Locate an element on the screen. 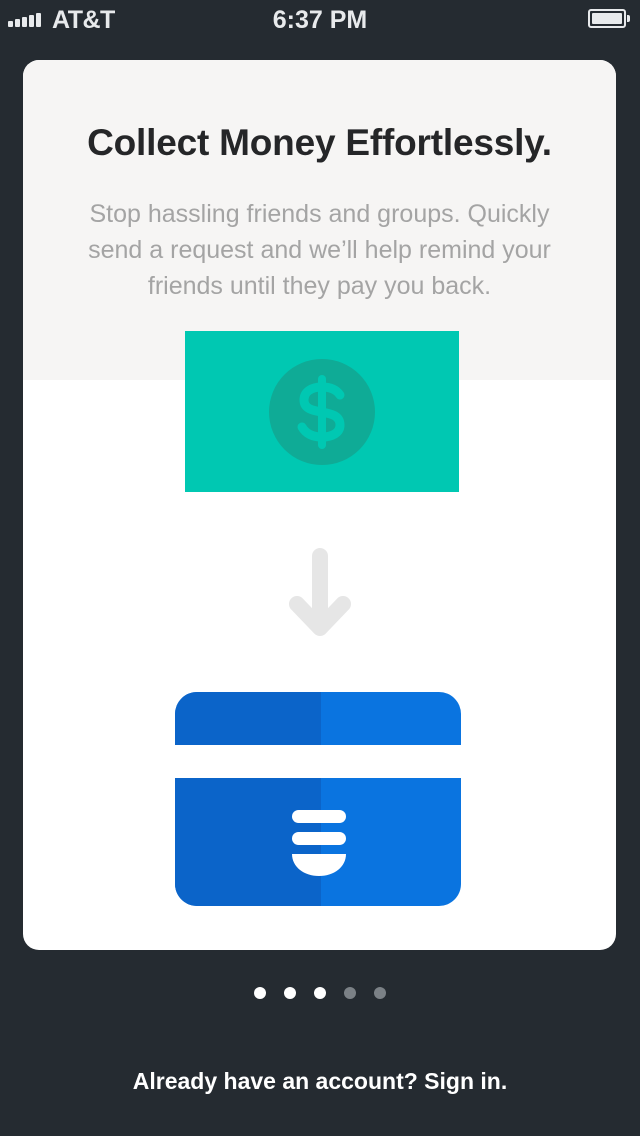 This screenshot has width=640, height=1136. page-indicator is located at coordinates (320, 993).